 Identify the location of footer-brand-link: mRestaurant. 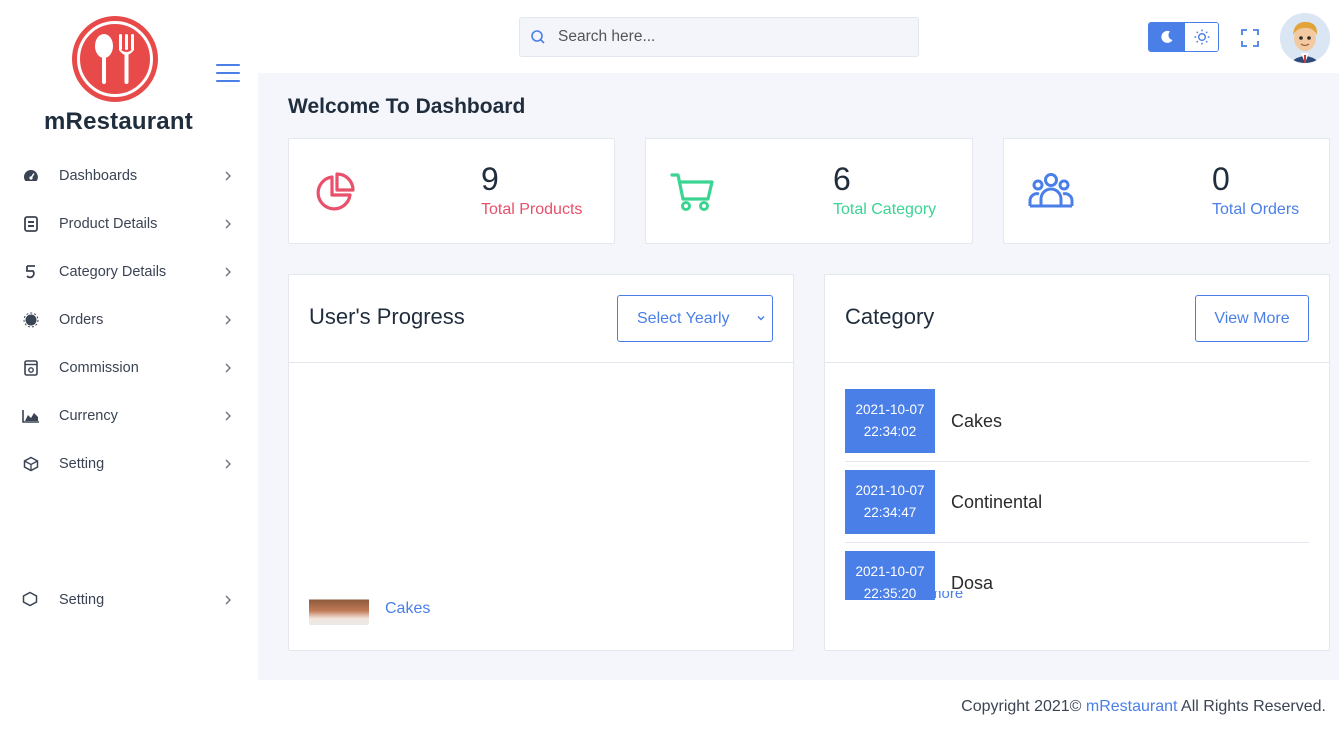
(1132, 706).